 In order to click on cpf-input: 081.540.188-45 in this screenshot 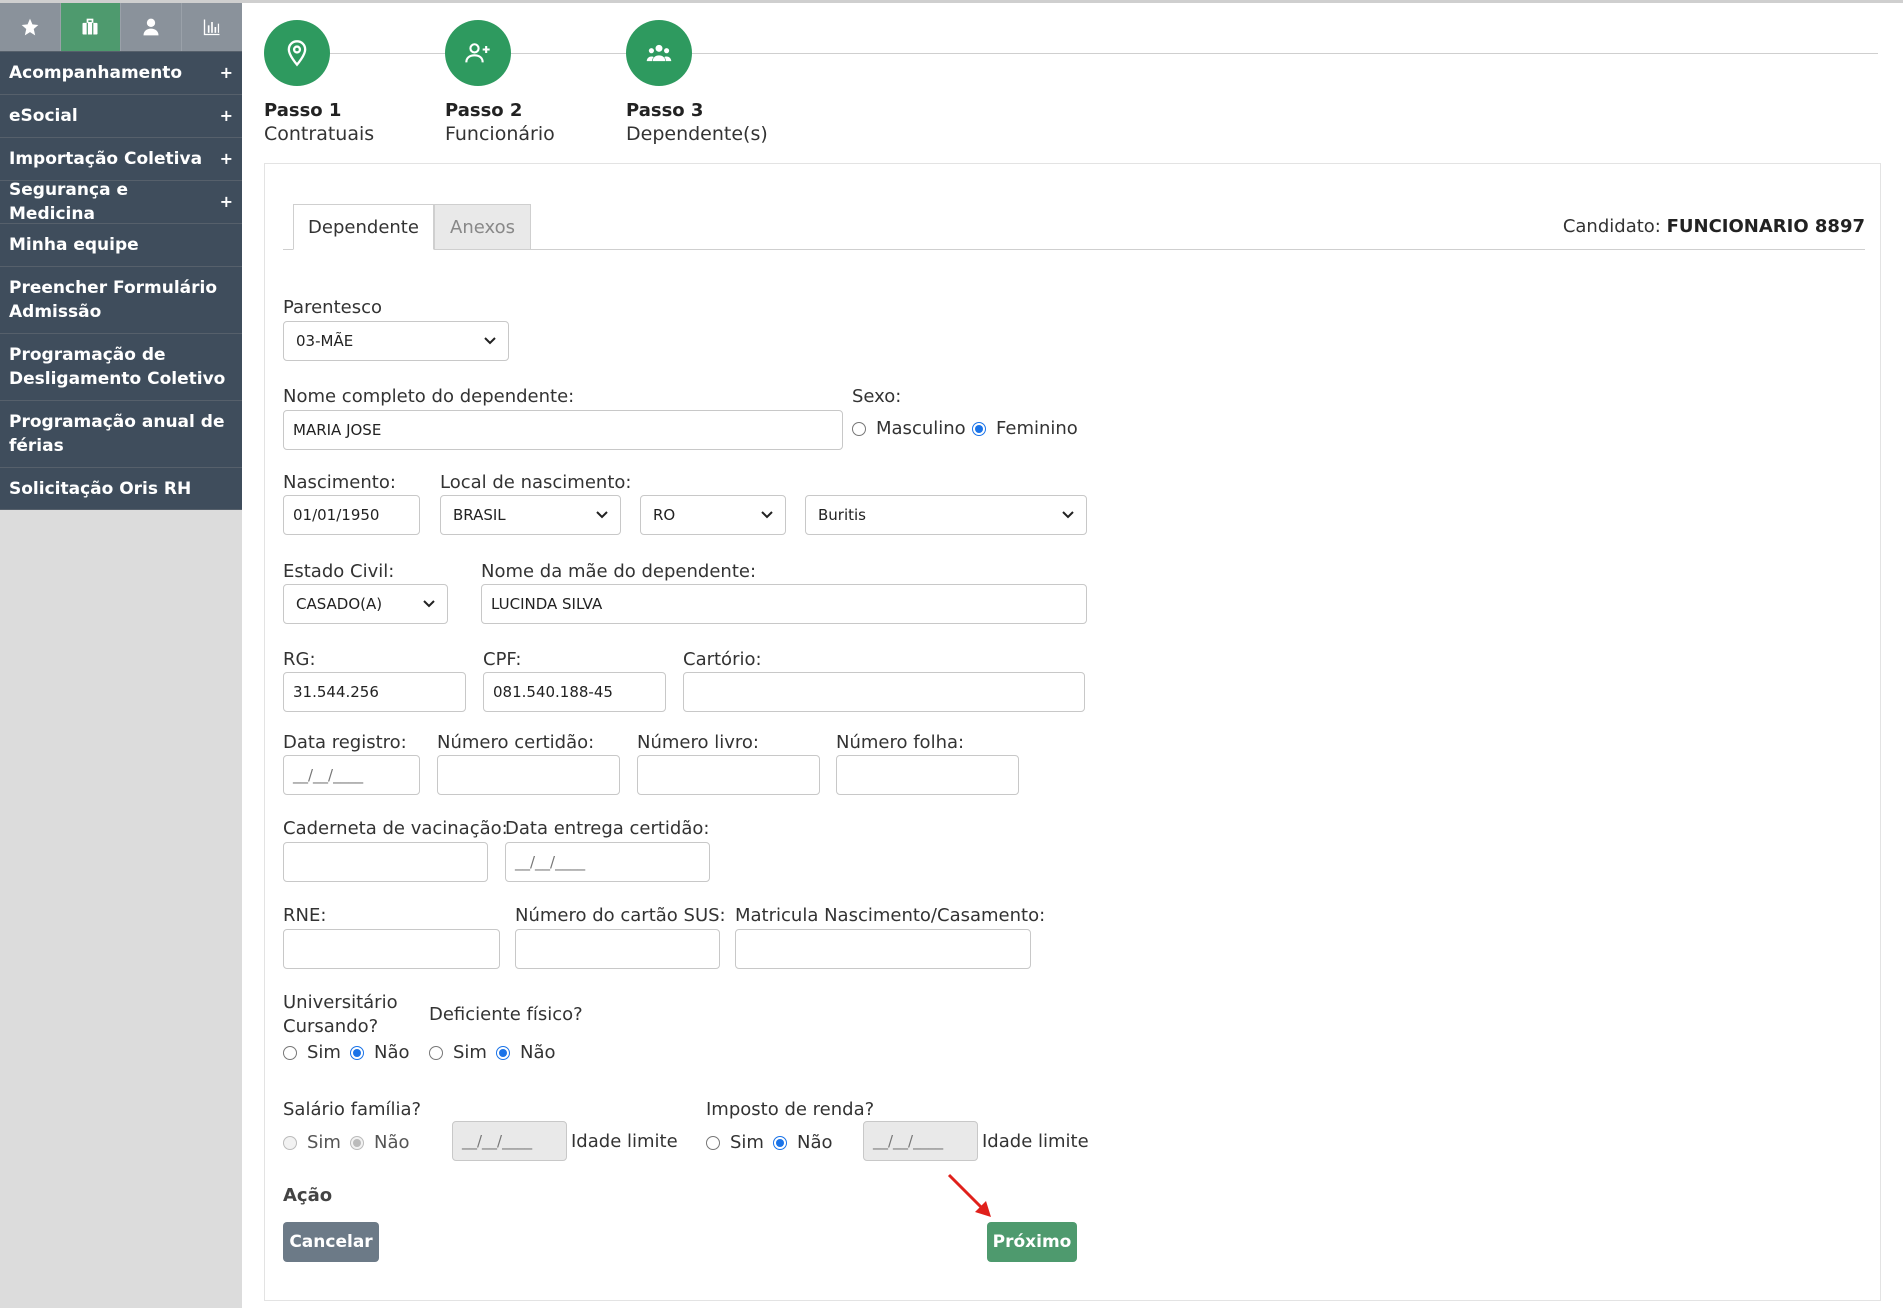, I will do `click(574, 692)`.